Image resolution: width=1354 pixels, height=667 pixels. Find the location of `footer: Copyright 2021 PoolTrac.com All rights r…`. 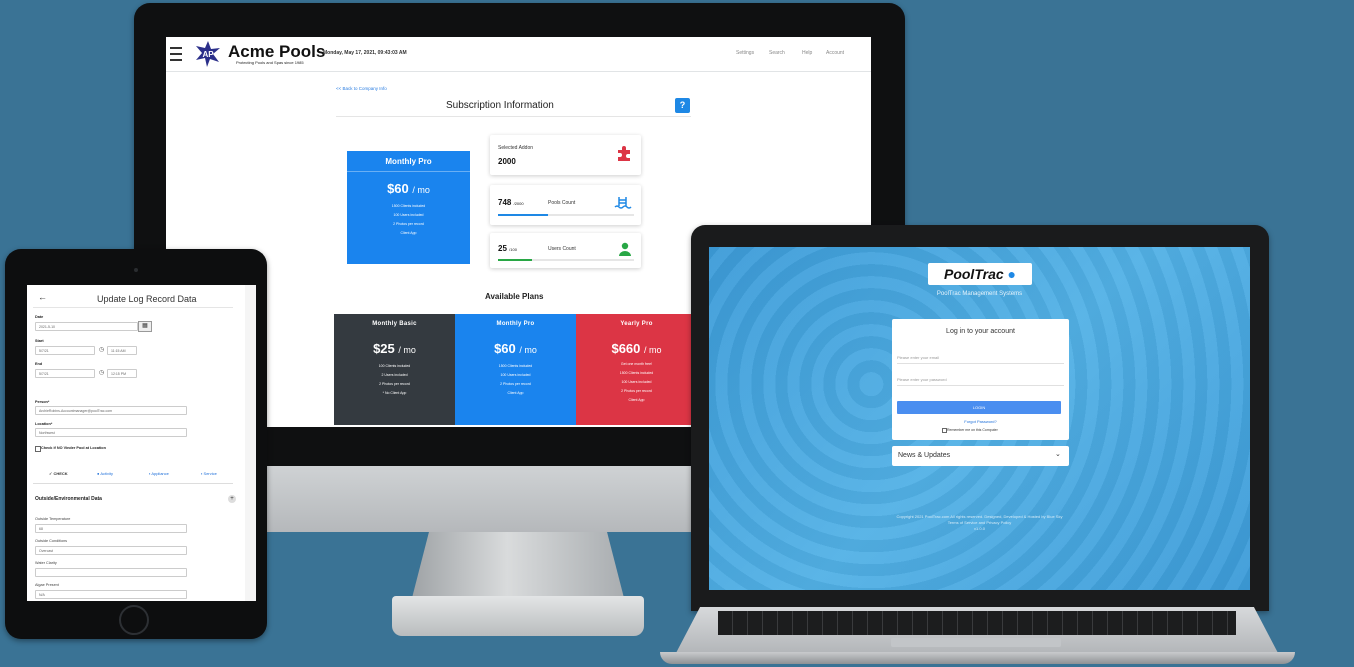

footer: Copyright 2021 PoolTrac.com All rights r… is located at coordinates (979, 523).